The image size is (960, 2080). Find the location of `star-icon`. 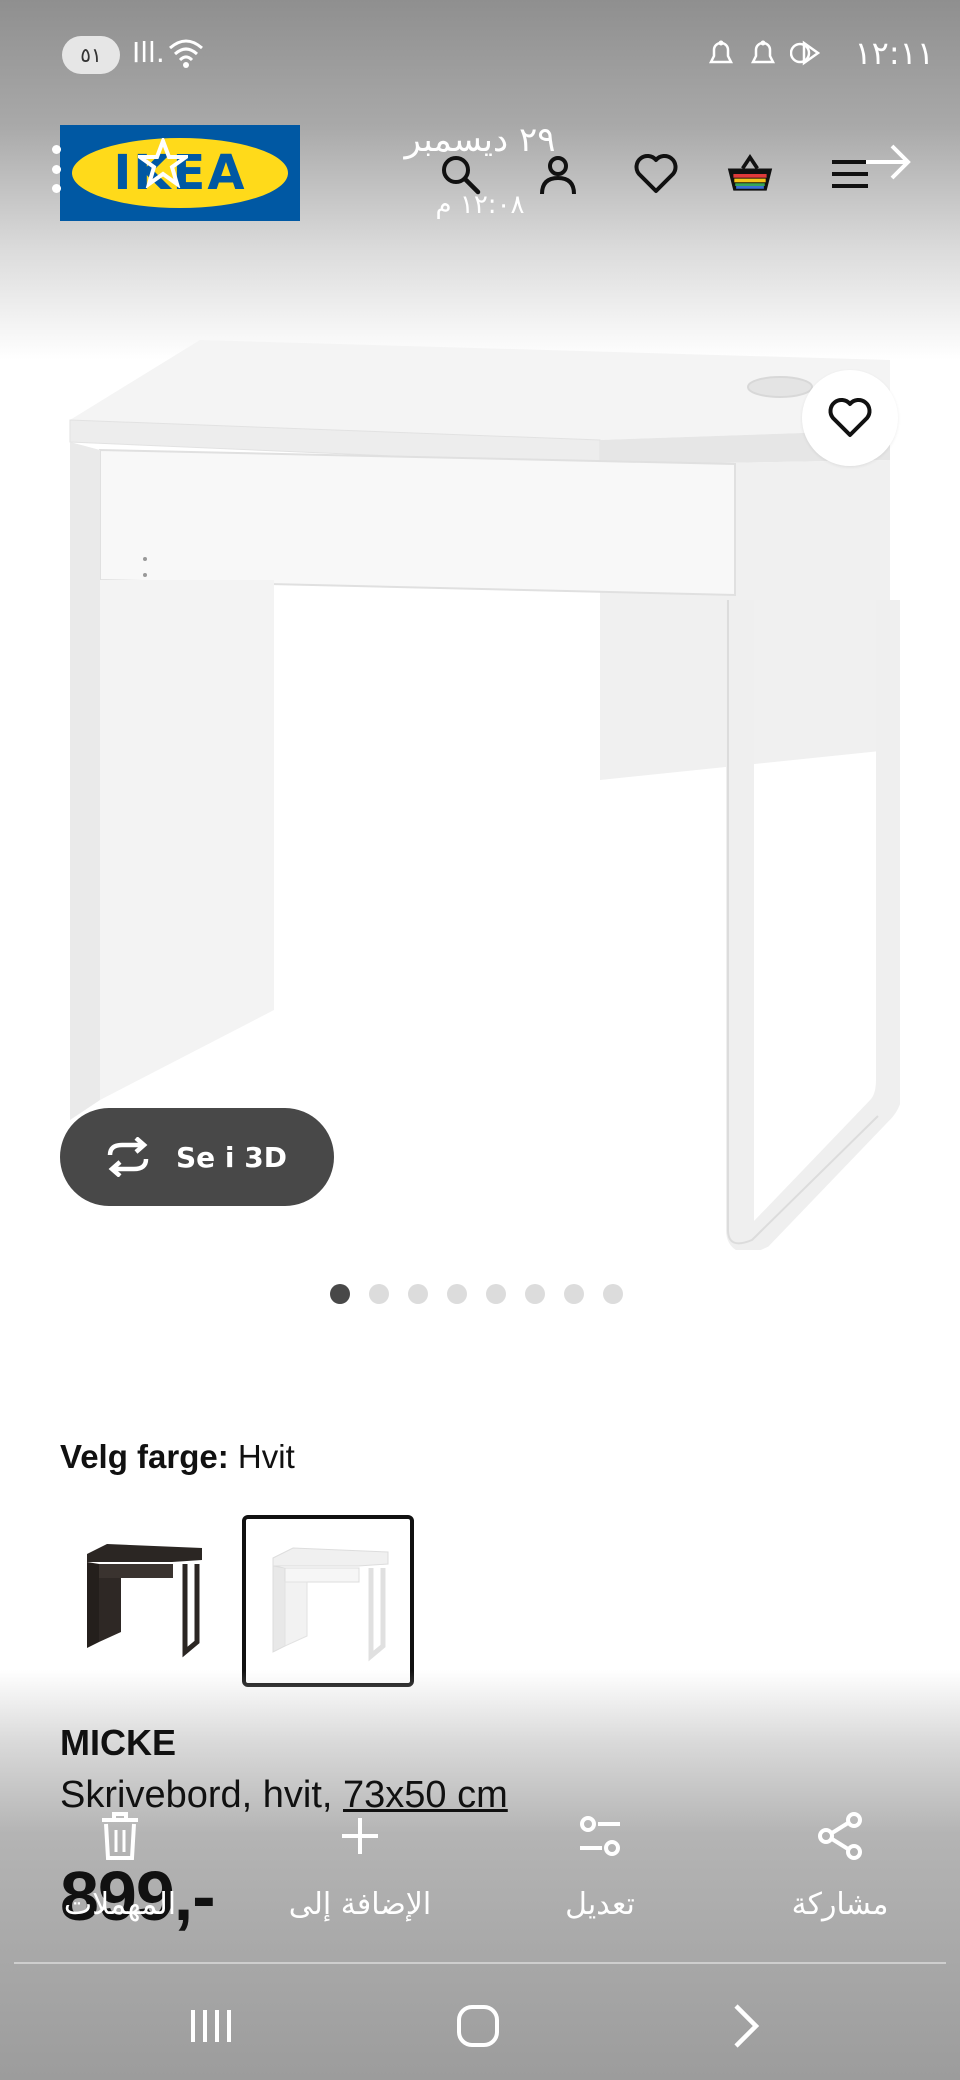

star-icon is located at coordinates (163, 163).